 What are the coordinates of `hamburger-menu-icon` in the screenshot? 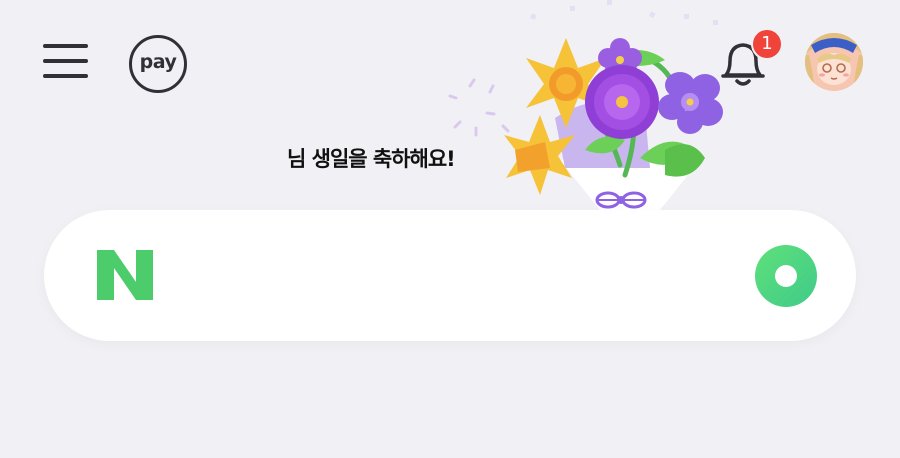 It's located at (65, 46).